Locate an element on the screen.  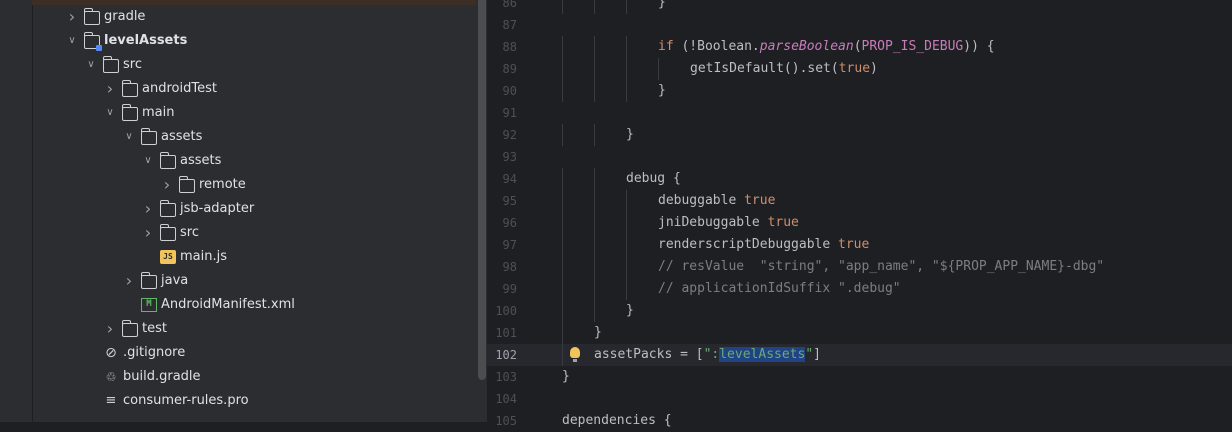
tree-item: M AndroidManifest.xml is located at coordinates (254, 305).